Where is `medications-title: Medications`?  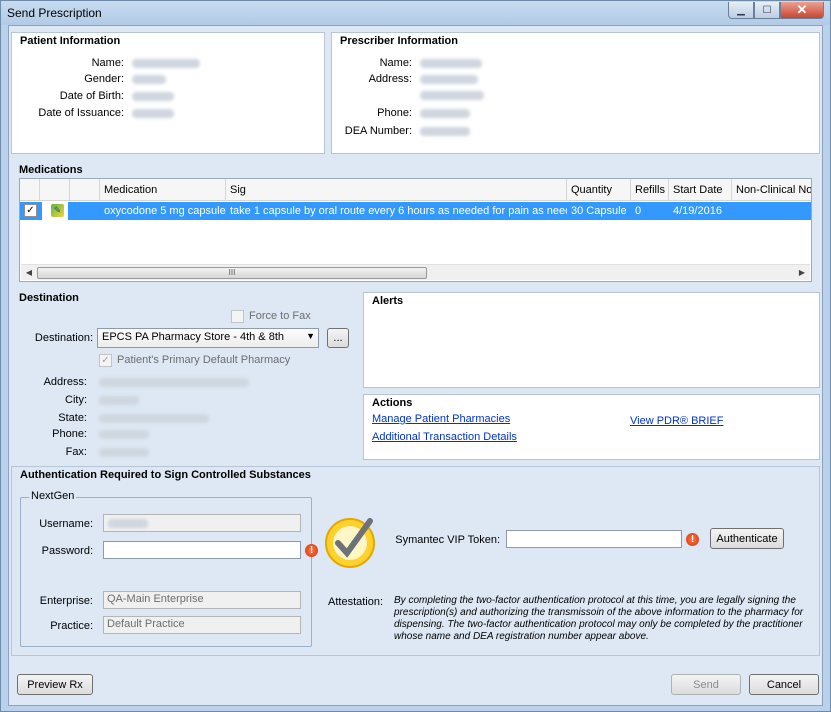 medications-title: Medications is located at coordinates (51, 170).